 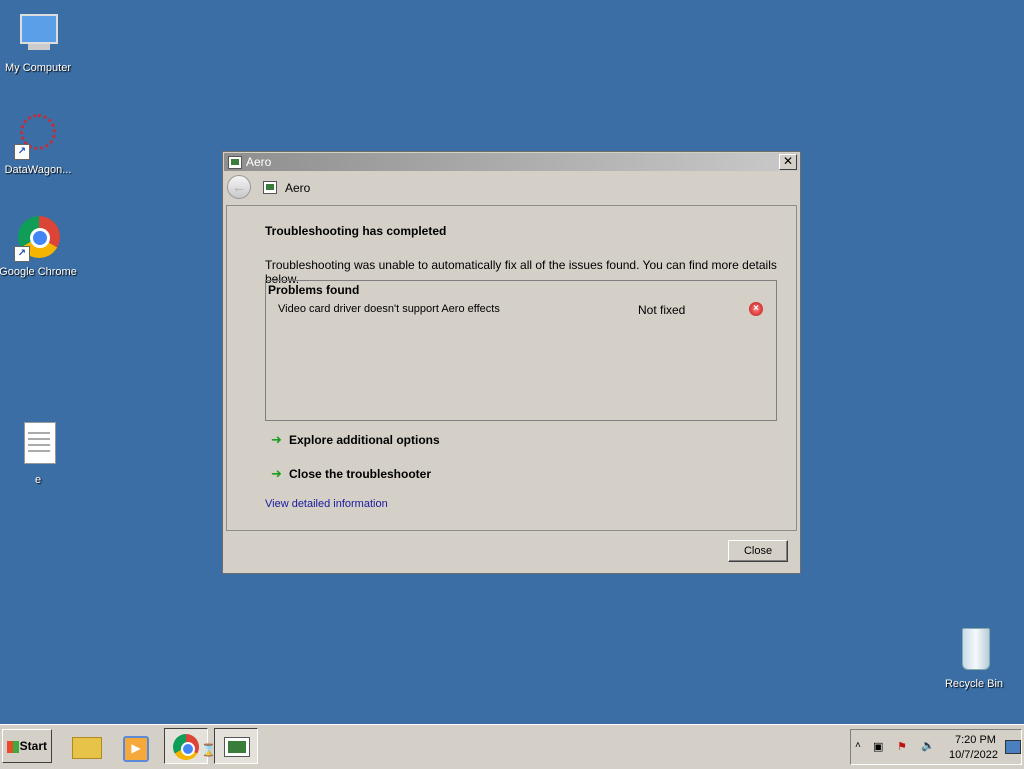 I want to click on windows-logo-icon, so click(x=13, y=747).